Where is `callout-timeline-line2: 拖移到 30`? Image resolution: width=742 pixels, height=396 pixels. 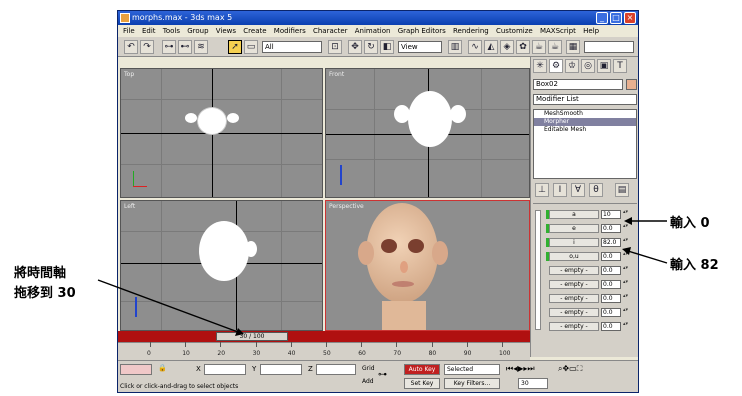 callout-timeline-line2: 拖移到 30 is located at coordinates (45, 293).